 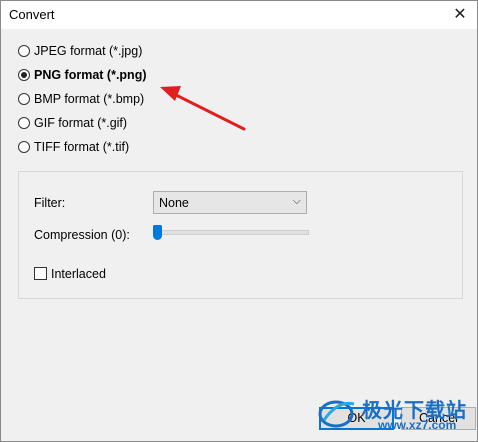 What do you see at coordinates (88, 51) in the screenshot?
I see `format-label-jpeg: JPEG format (*.jpg)` at bounding box center [88, 51].